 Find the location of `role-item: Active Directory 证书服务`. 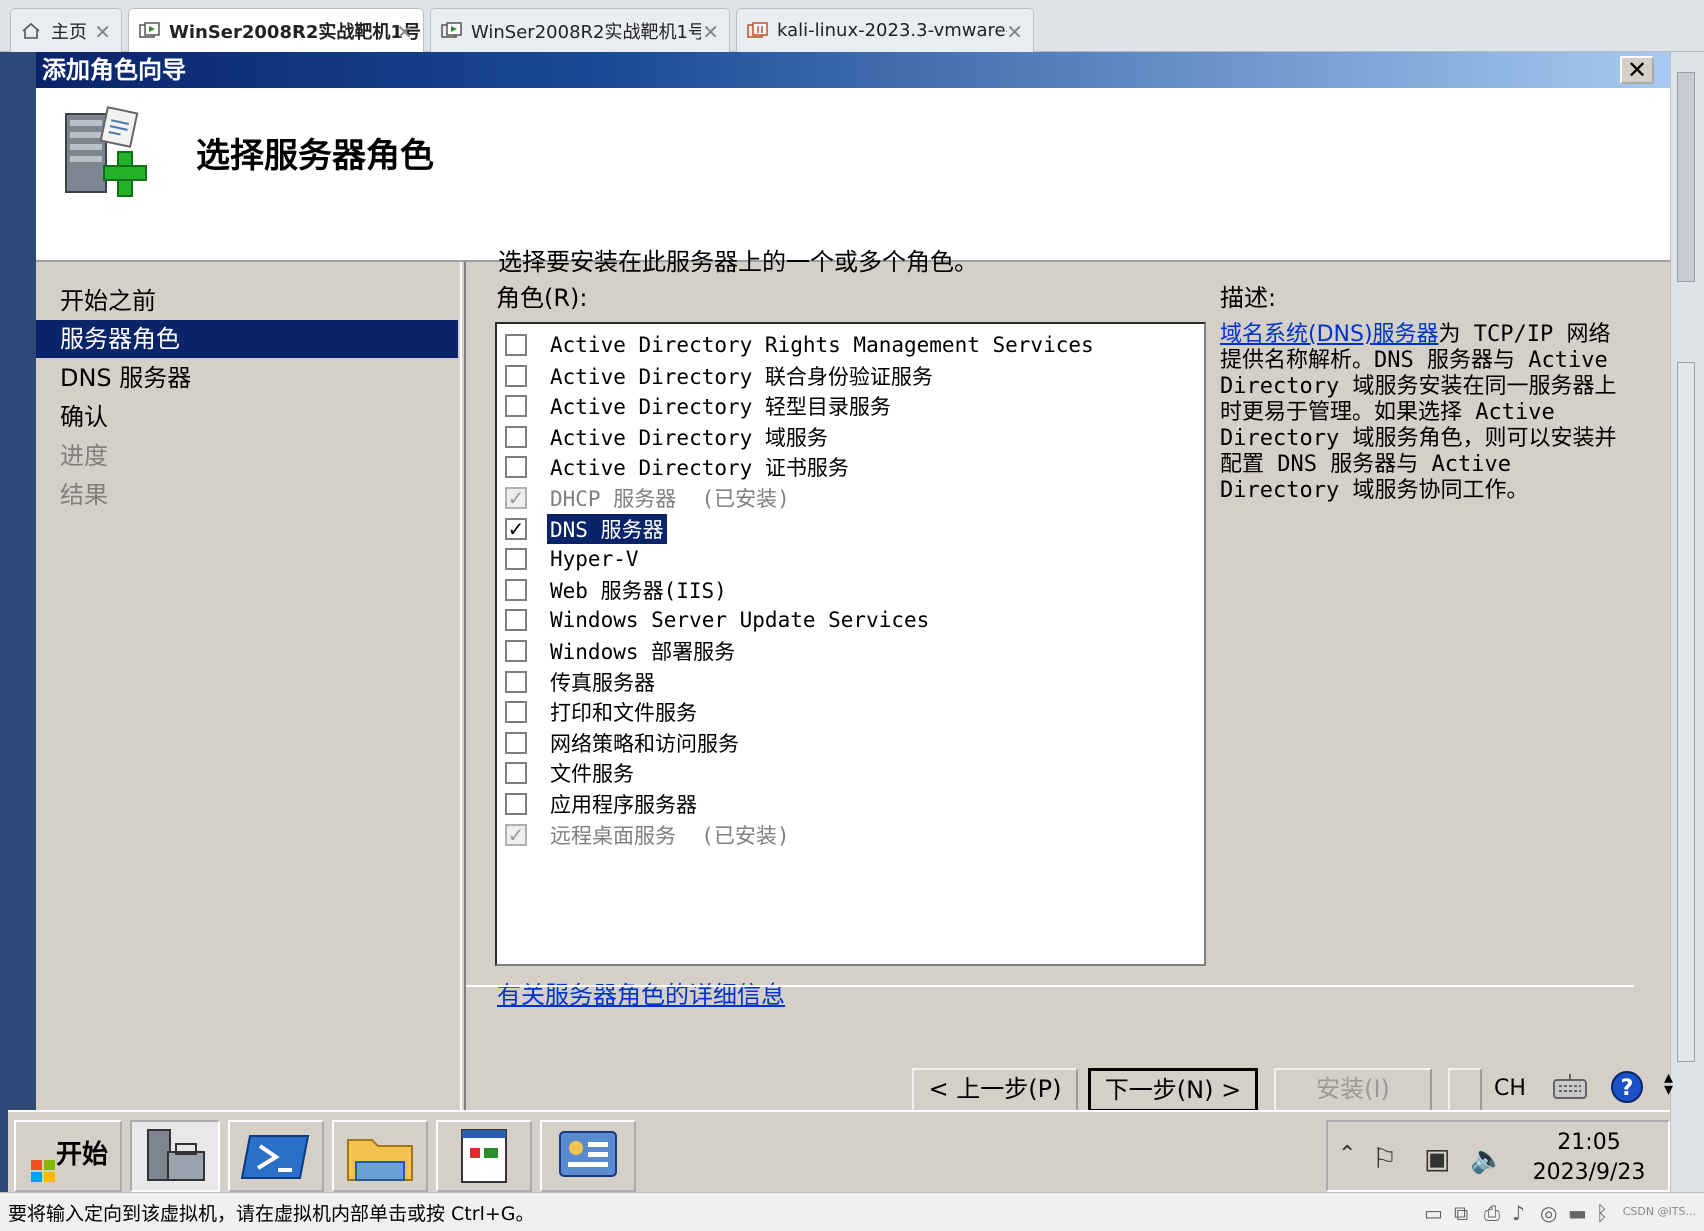

role-item: Active Directory 证书服务 is located at coordinates (678, 467).